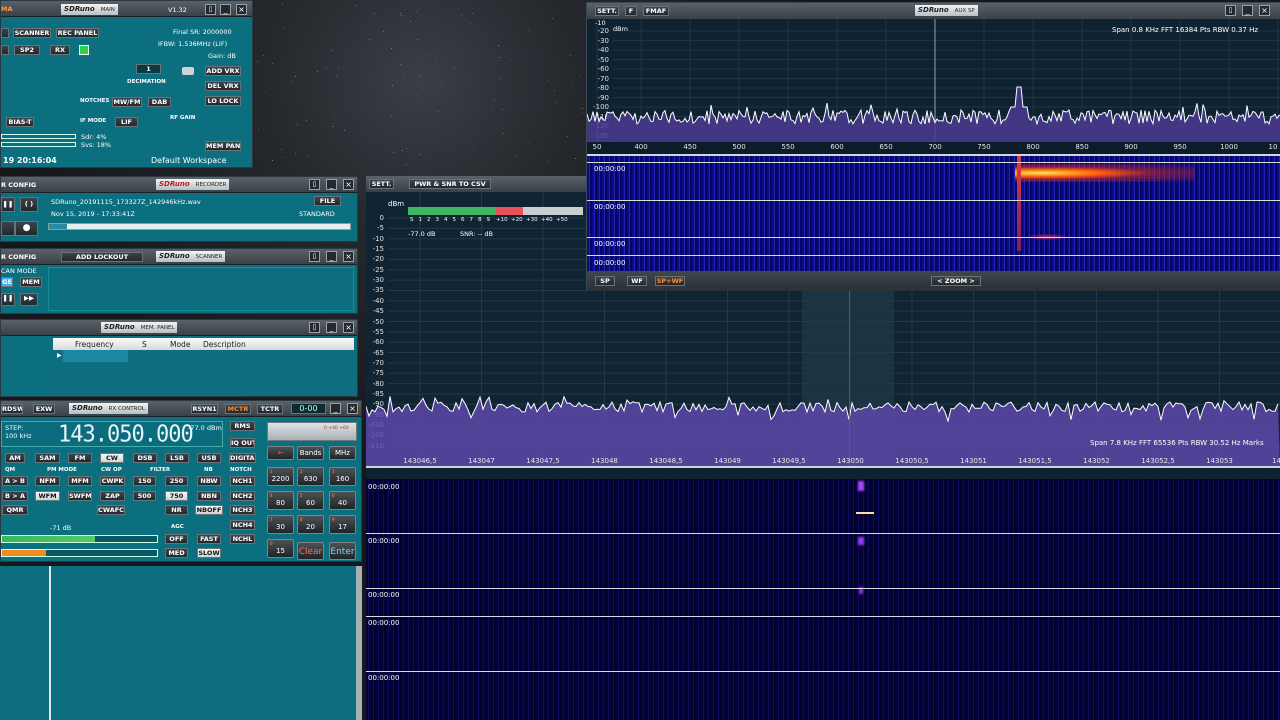 The height and width of the screenshot is (720, 1280). Describe the element at coordinates (342, 500) in the screenshot. I see `key-40: 6 40` at that location.